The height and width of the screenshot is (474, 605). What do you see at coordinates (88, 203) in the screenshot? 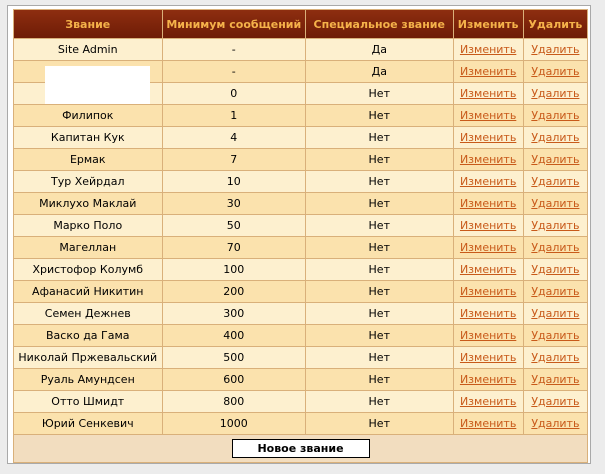
I see `rank-name-cell: Миклухо Маклай` at bounding box center [88, 203].